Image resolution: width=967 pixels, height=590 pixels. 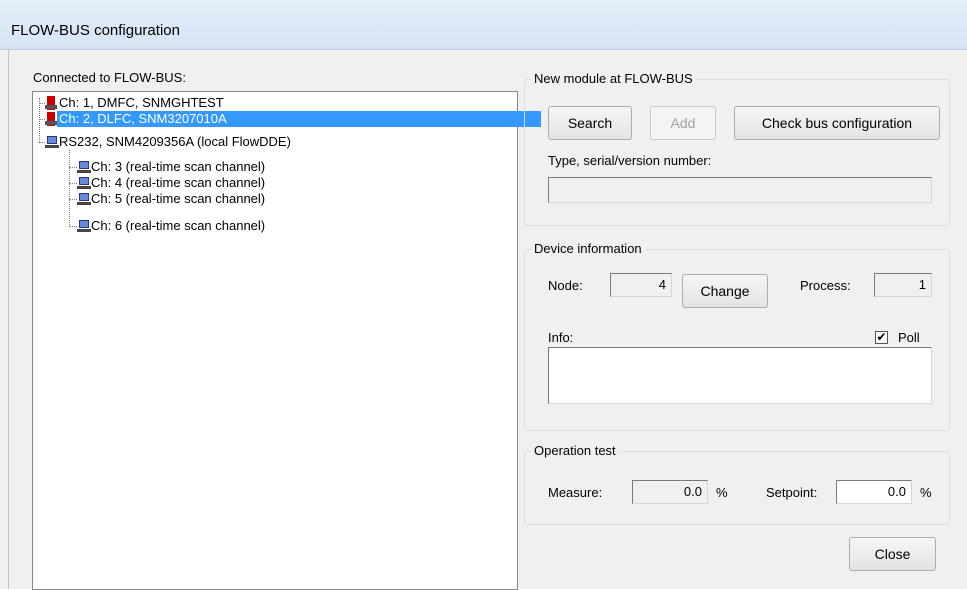 What do you see at coordinates (740, 190) in the screenshot?
I see `type-serial-field` at bounding box center [740, 190].